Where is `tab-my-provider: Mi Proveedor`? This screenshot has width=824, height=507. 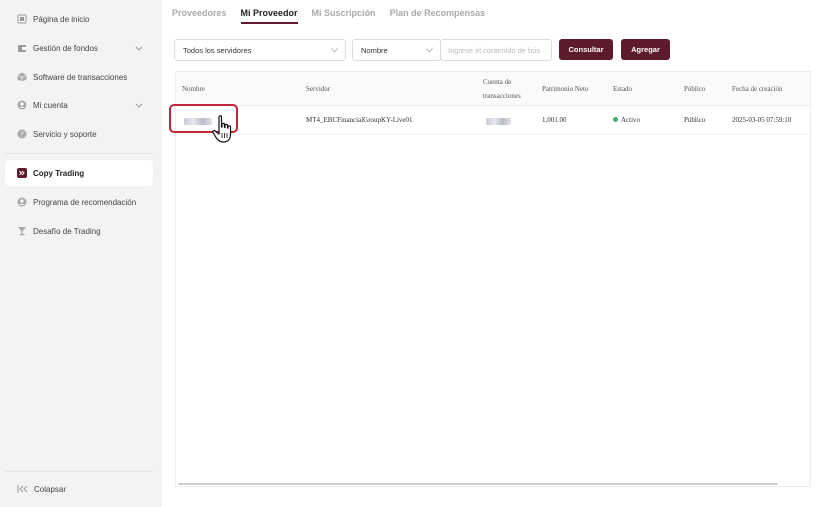 tab-my-provider: Mi Proveedor is located at coordinates (269, 12).